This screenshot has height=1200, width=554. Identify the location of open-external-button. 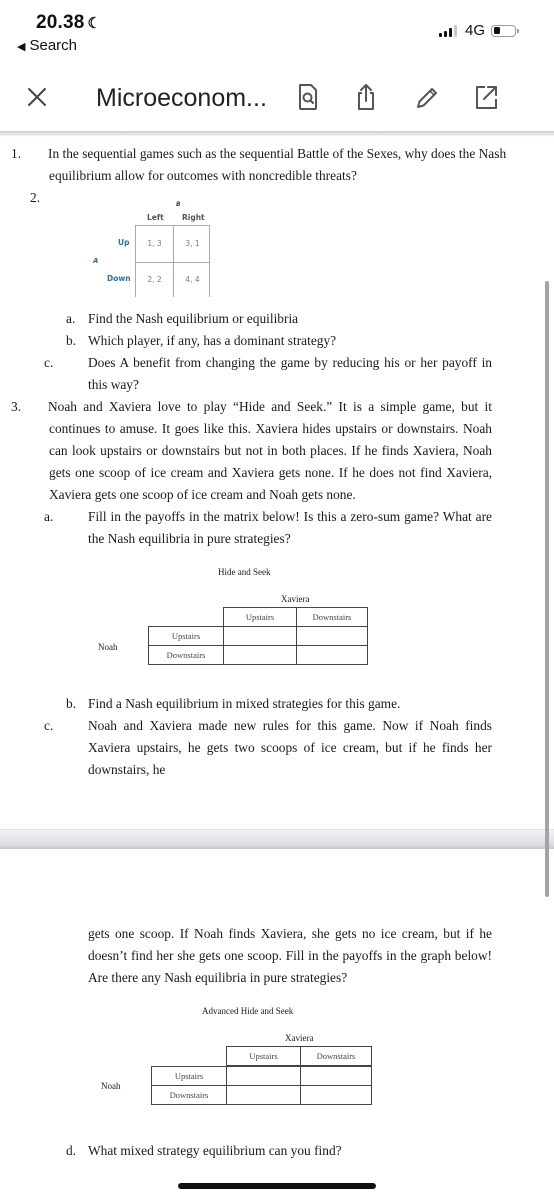
(486, 97).